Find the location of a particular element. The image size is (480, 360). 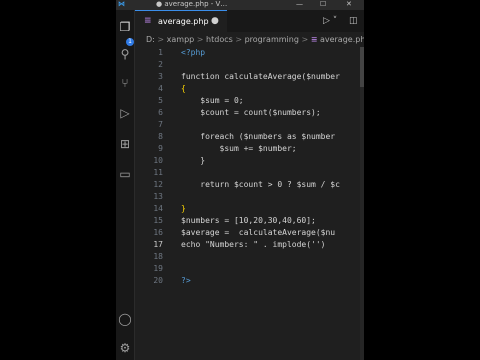

extensions-icon: ⊞ is located at coordinates (125, 144).